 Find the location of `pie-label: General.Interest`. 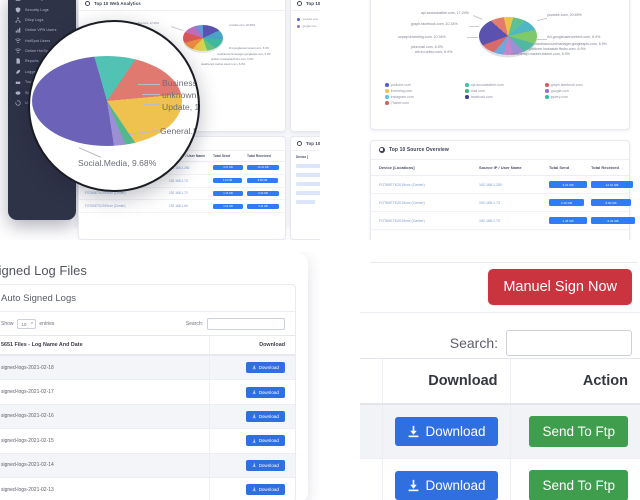

pie-label: General.Interest is located at coordinates (180, 131).